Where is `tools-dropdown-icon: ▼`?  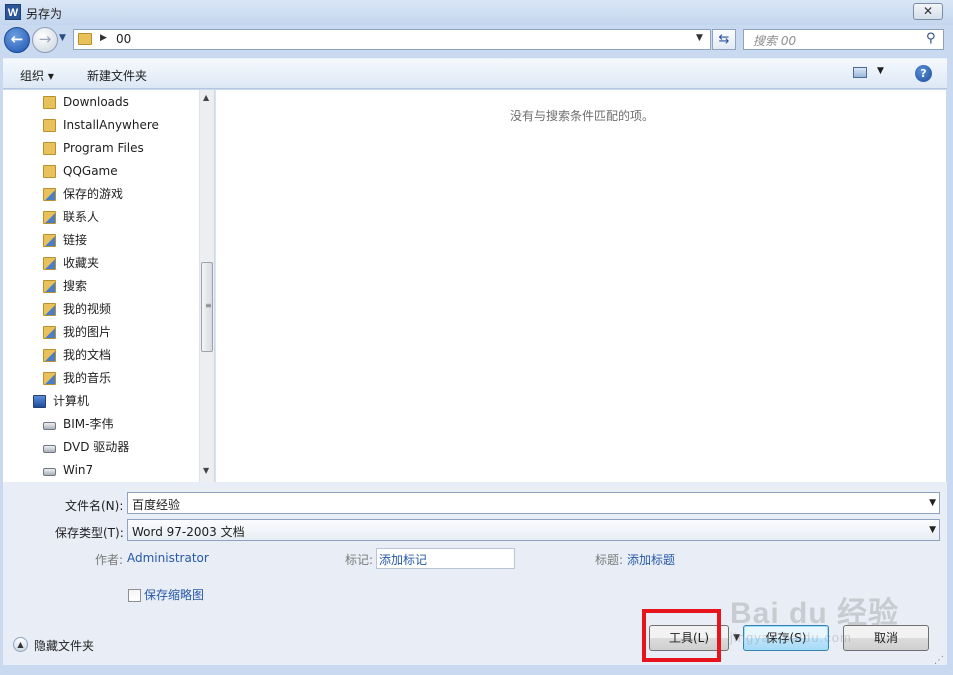 tools-dropdown-icon: ▼ is located at coordinates (736, 638).